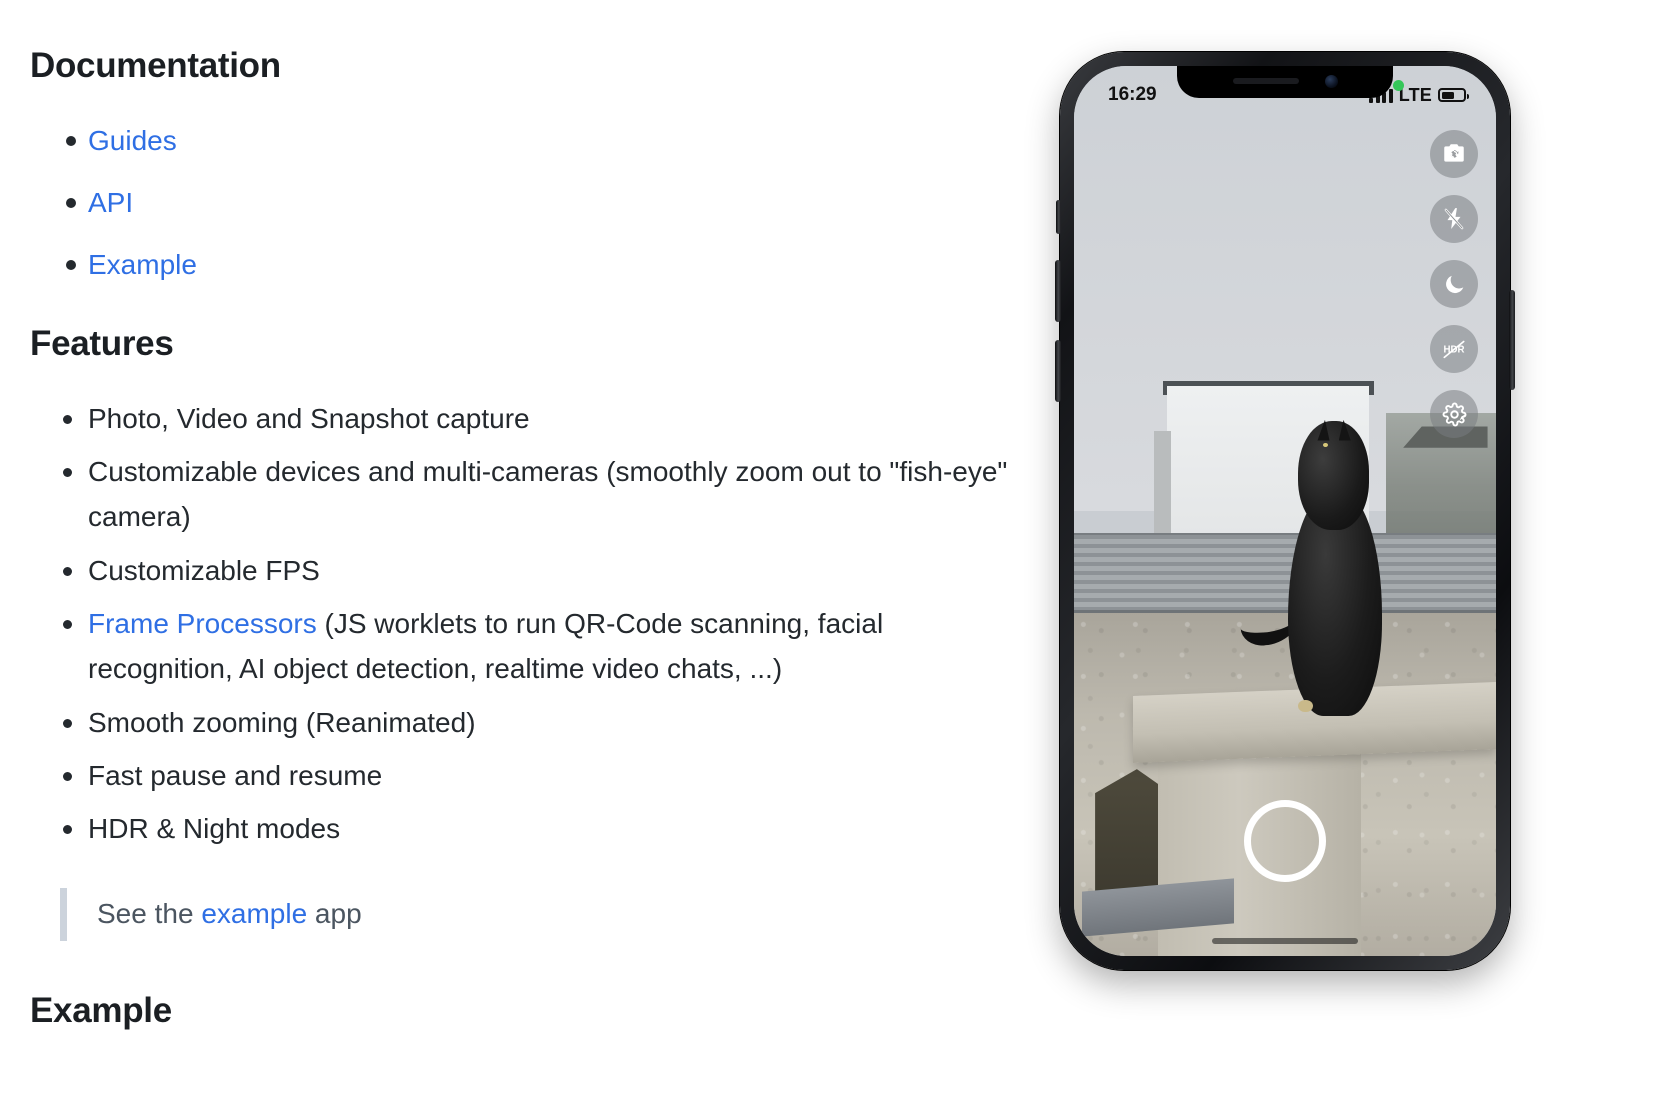 Image resolution: width=1680 pixels, height=1110 pixels. Describe the element at coordinates (1058, 291) in the screenshot. I see `volume-up-button` at that location.